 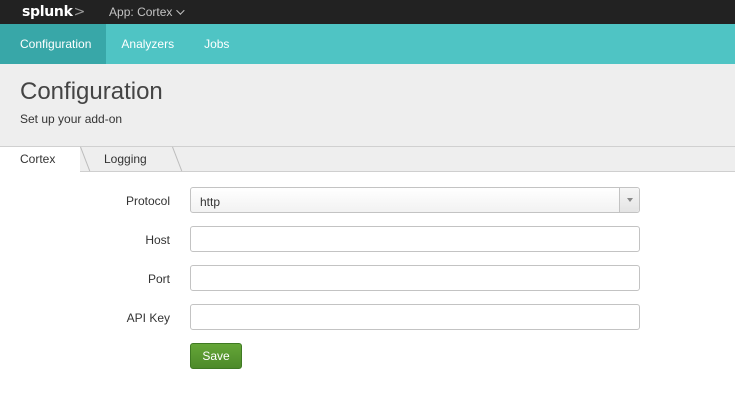 What do you see at coordinates (181, 10) in the screenshot?
I see `chevron-down-icon` at bounding box center [181, 10].